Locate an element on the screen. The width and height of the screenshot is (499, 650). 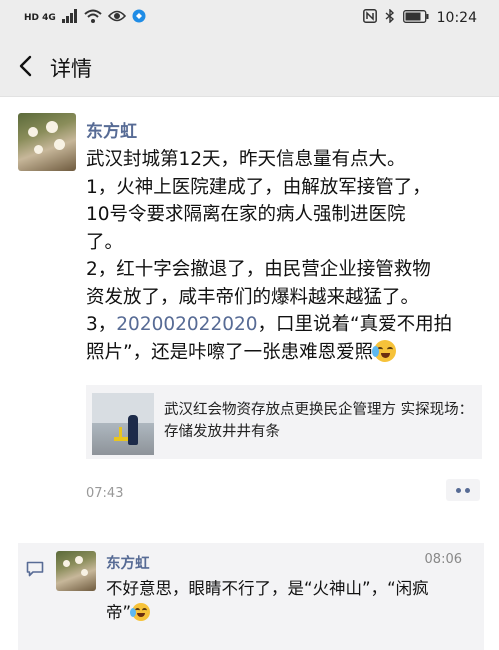
more-dots-icon is located at coordinates (463, 490).